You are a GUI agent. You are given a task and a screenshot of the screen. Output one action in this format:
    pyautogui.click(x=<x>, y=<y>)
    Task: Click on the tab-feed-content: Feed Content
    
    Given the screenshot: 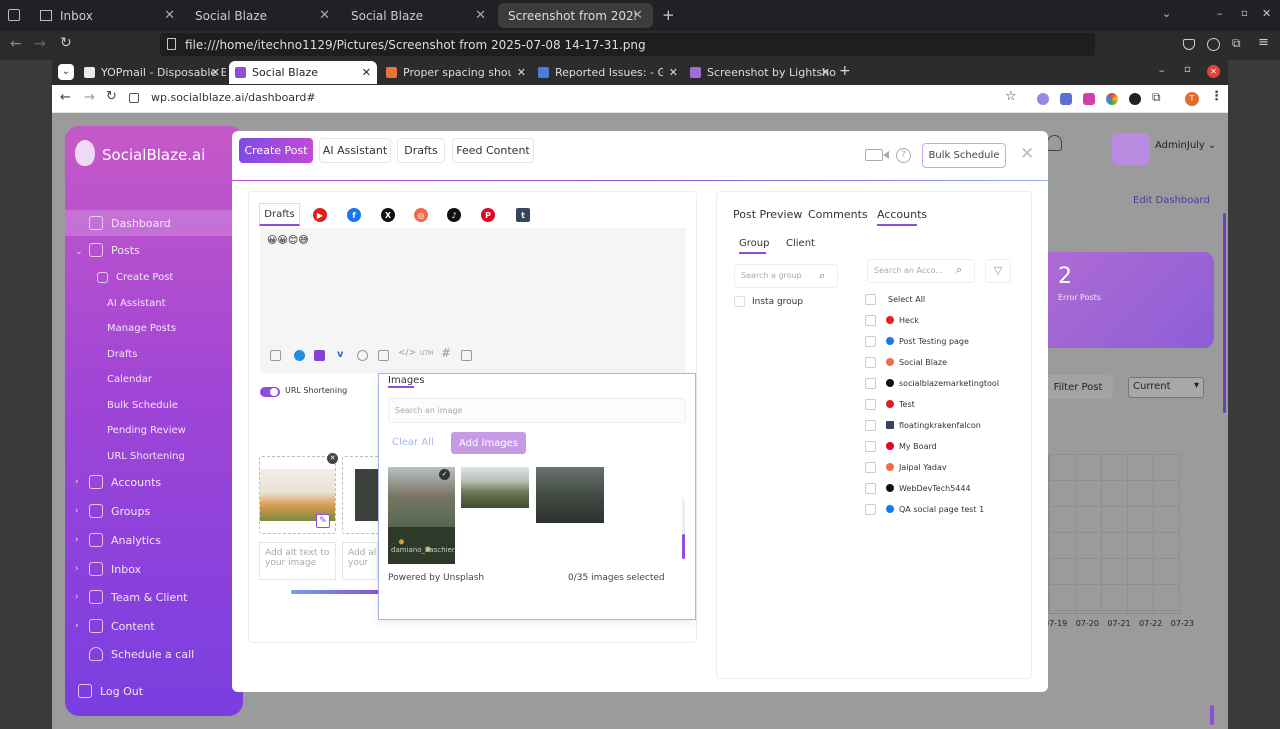 What is the action you would take?
    pyautogui.click(x=493, y=150)
    